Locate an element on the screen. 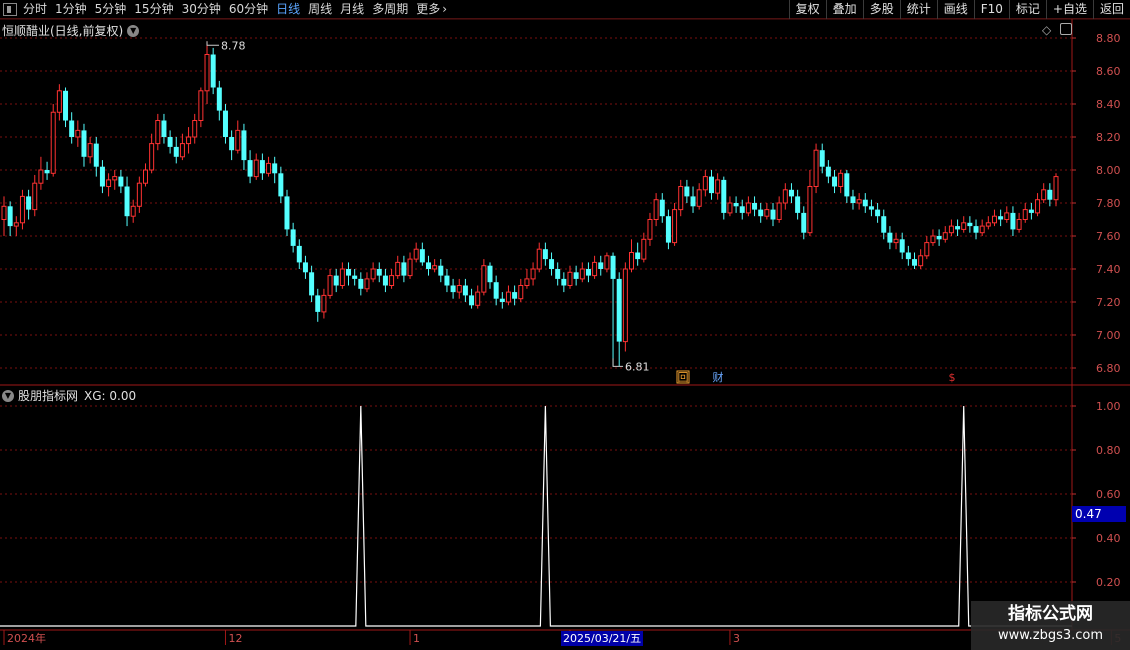  price-tick-label: 8.80 is located at coordinates (1108, 38).